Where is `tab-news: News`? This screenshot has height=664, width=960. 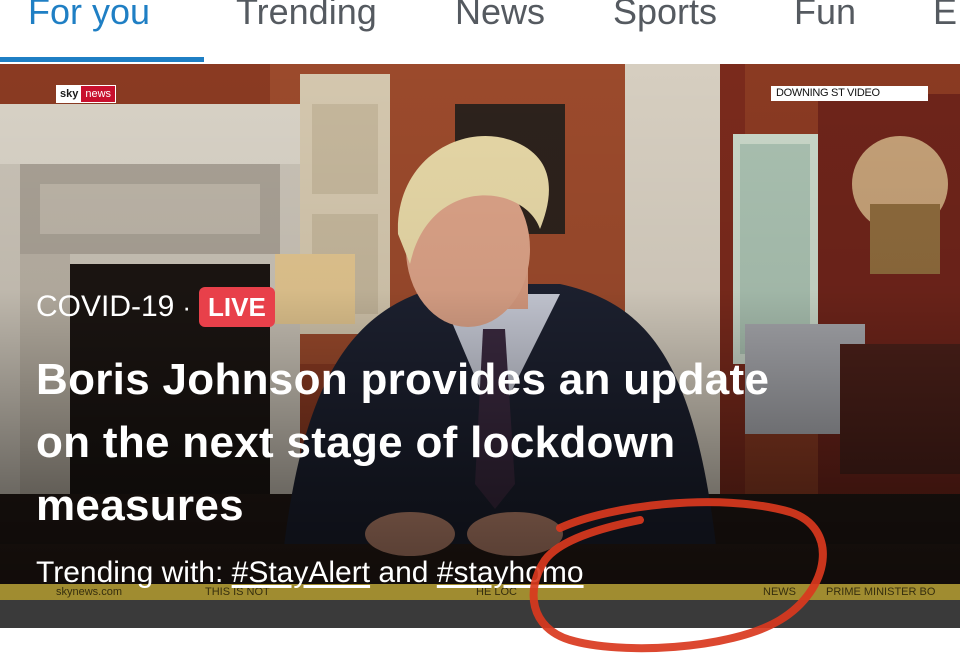 tab-news: News is located at coordinates (500, 17).